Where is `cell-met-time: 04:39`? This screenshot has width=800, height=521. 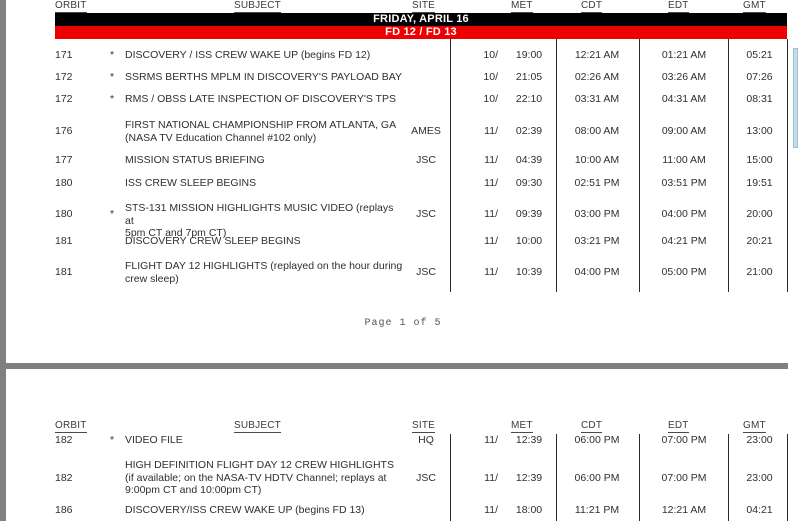
cell-met-time: 04:39 is located at coordinates (529, 160).